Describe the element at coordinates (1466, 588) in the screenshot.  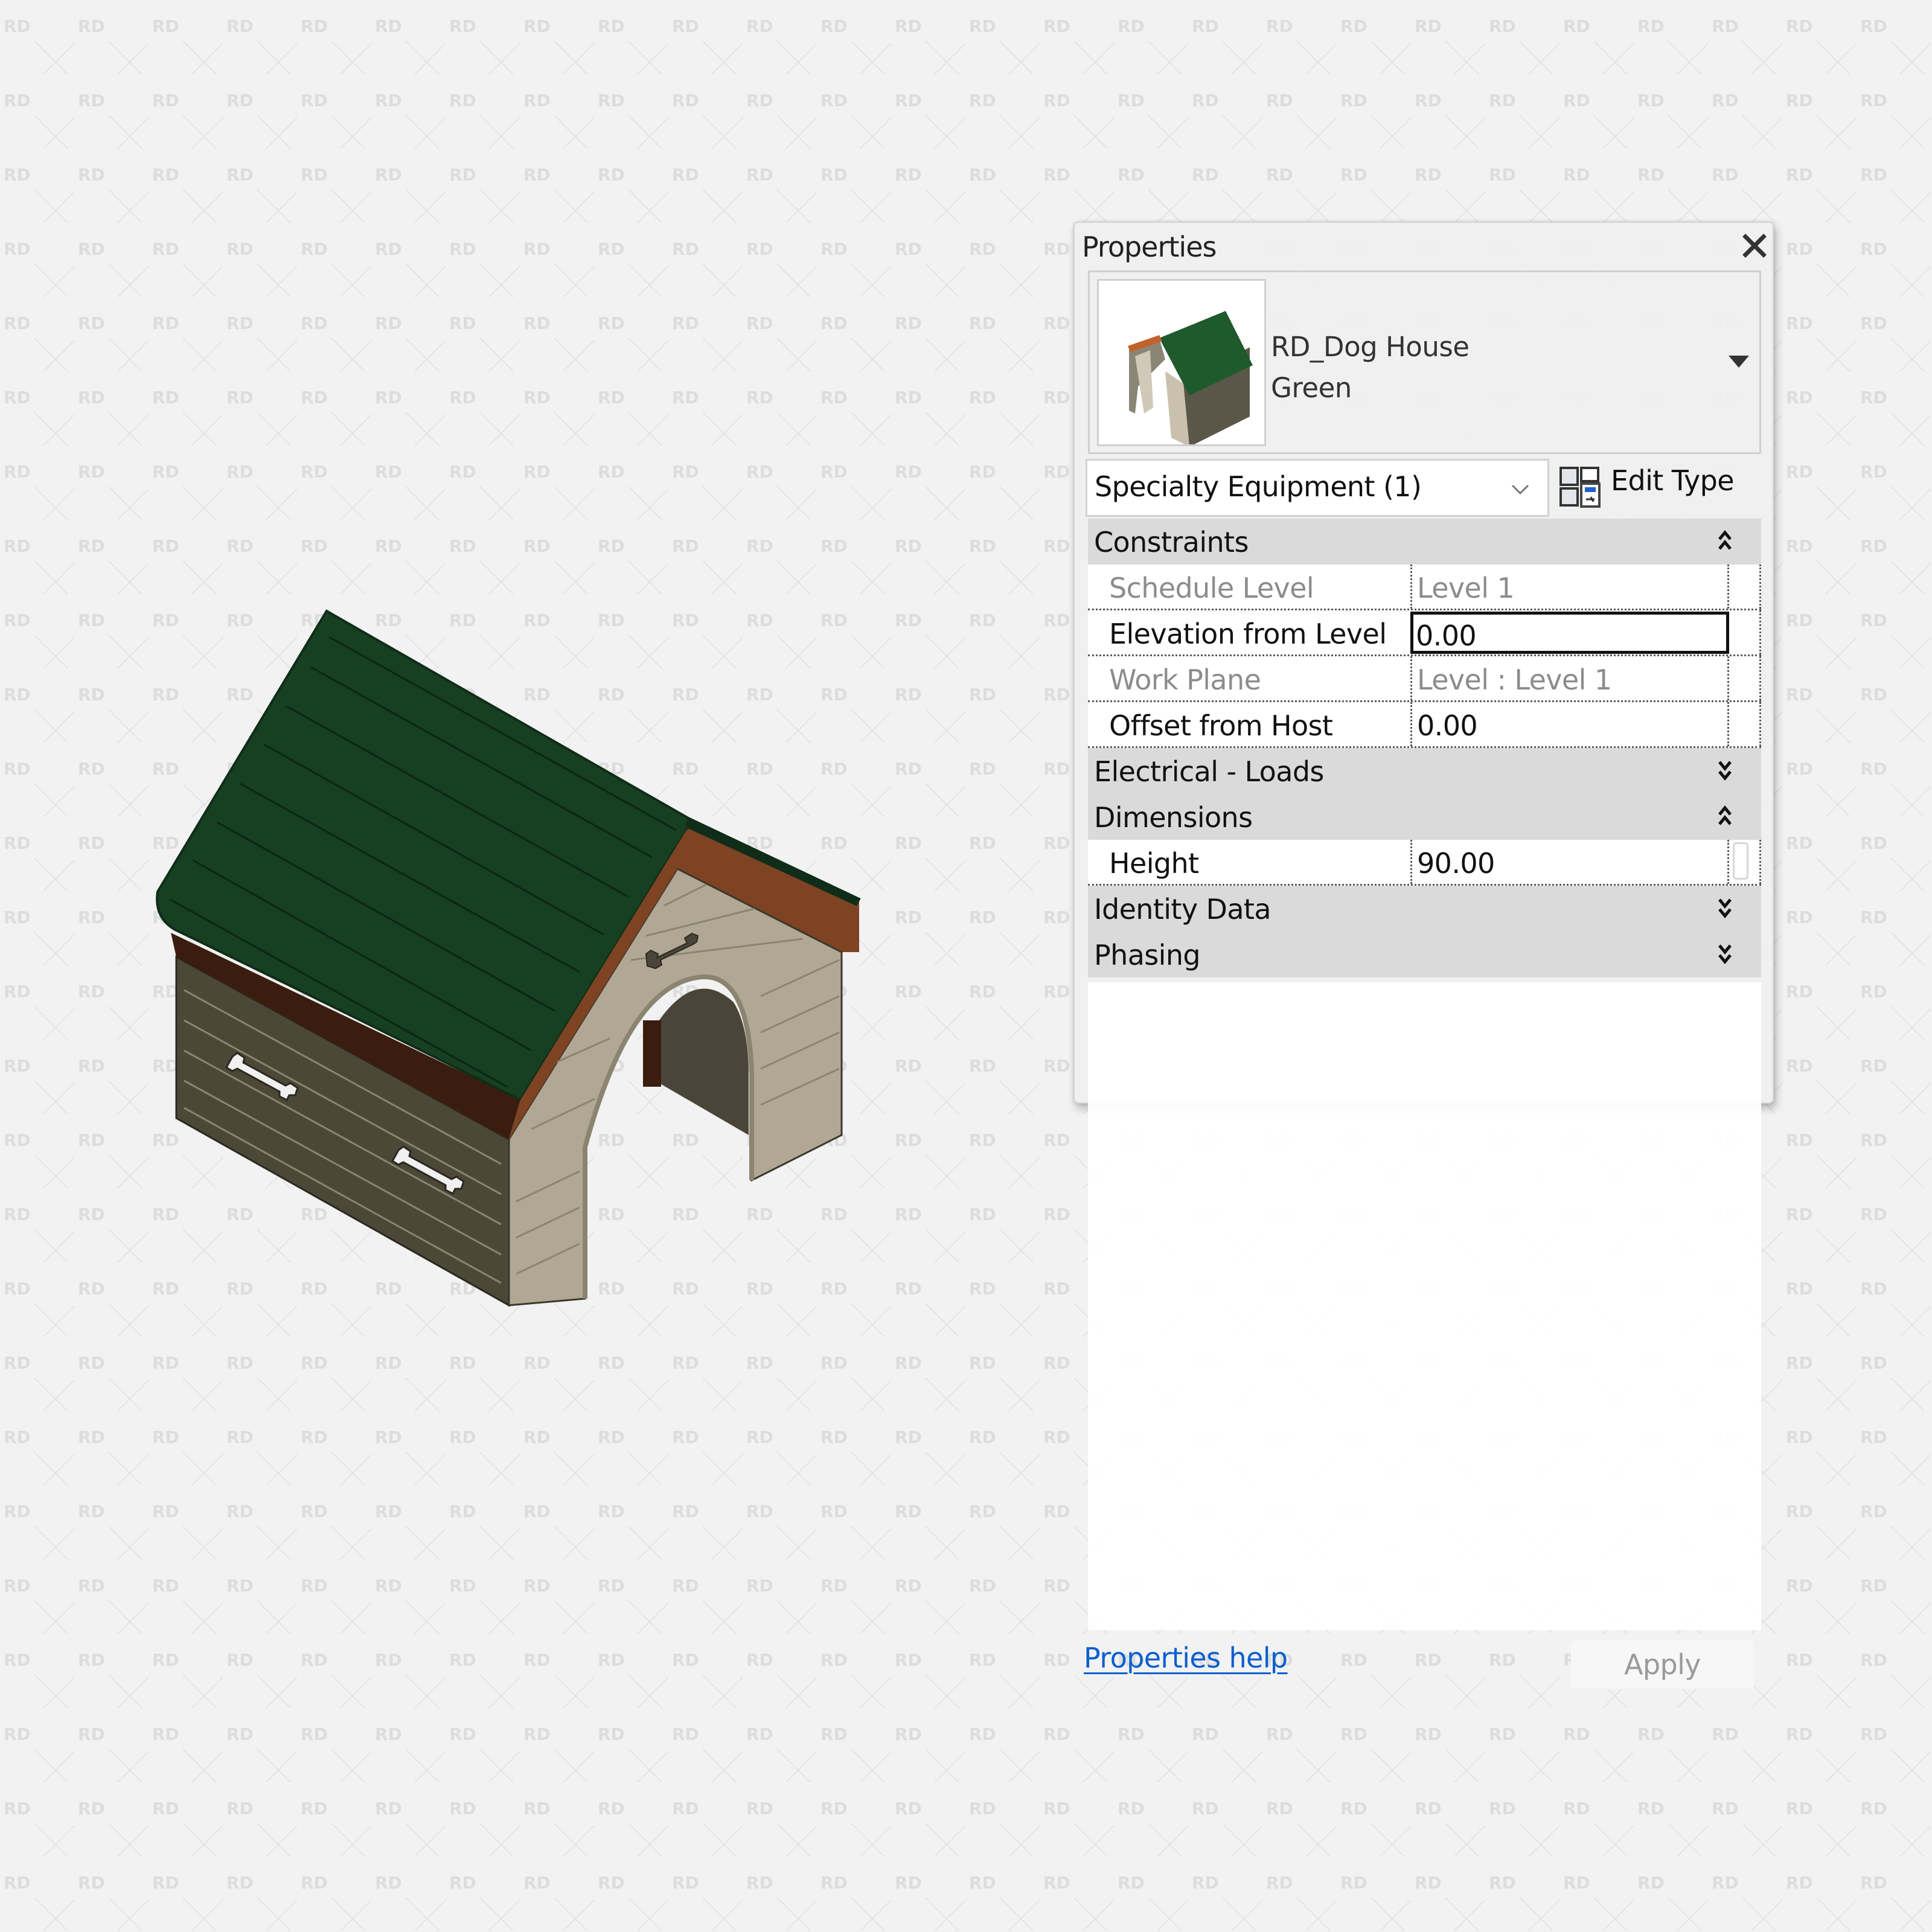
I see `prop-value: Level 1` at that location.